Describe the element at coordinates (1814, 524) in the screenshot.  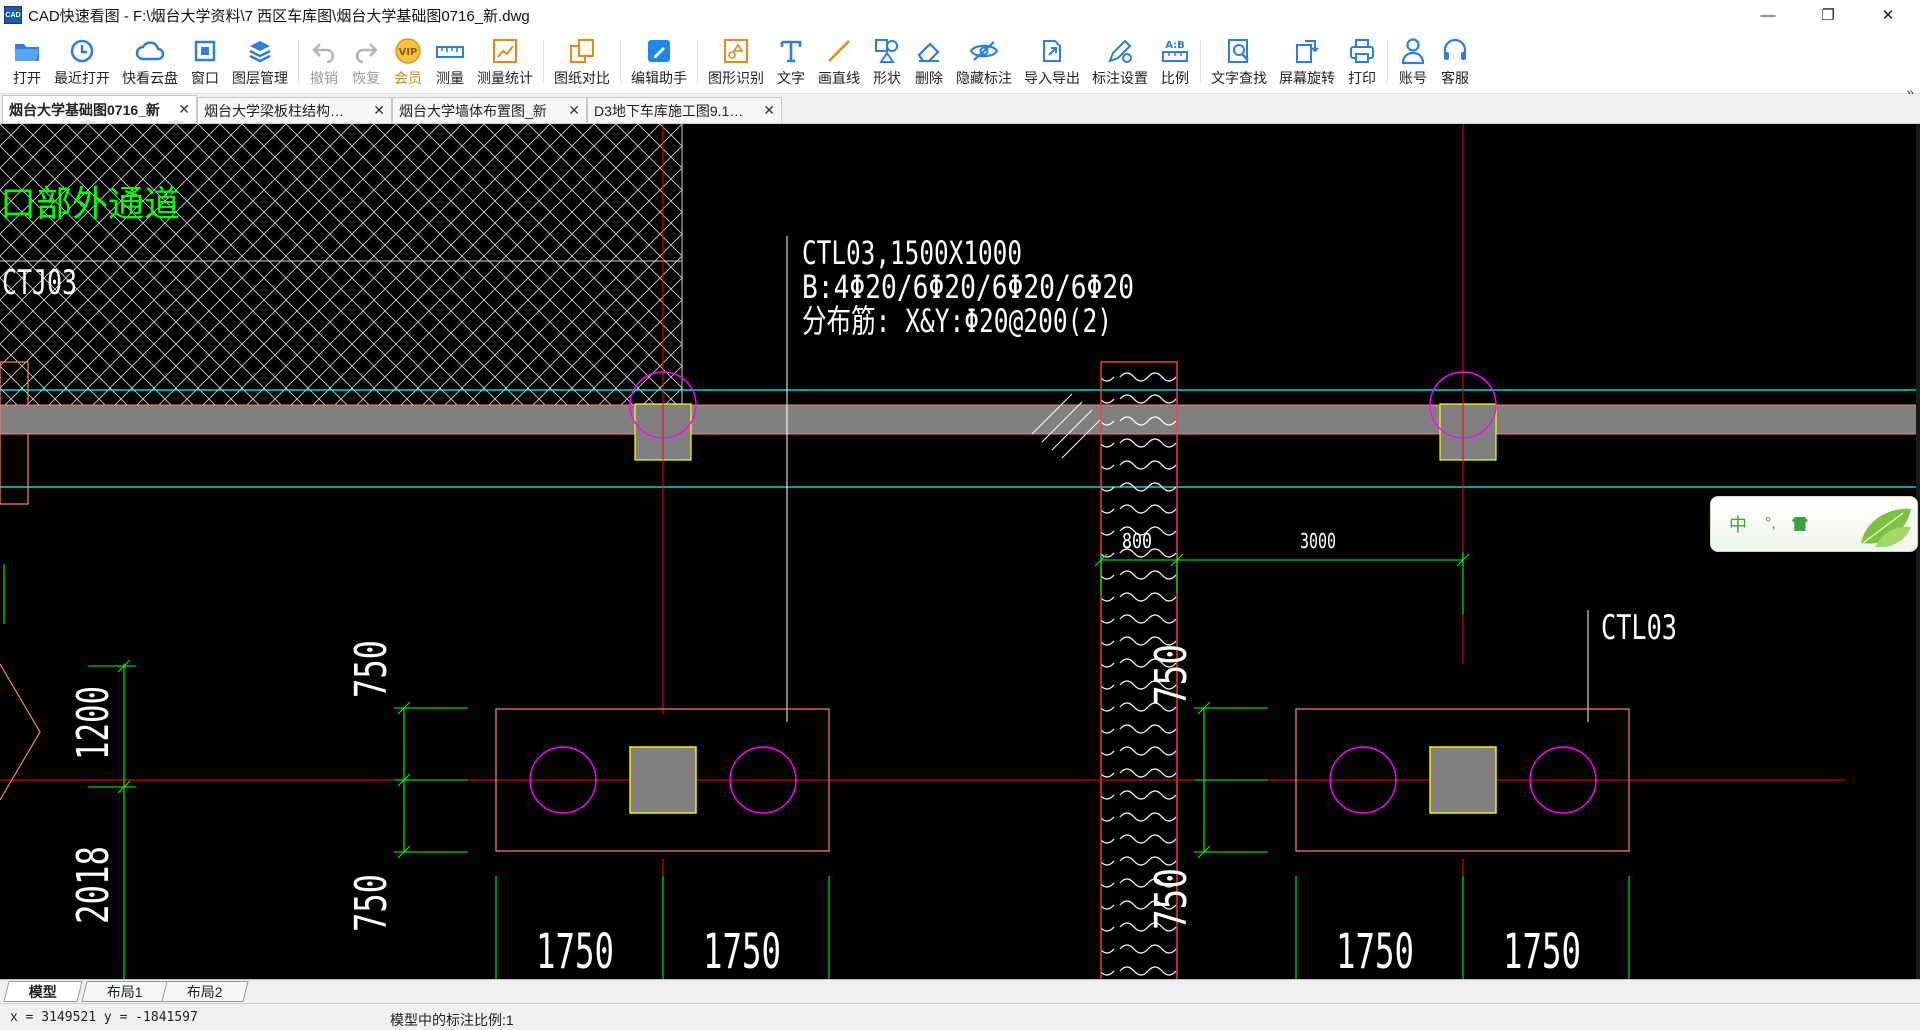
I see `ime-toolbar: 中 °,` at that location.